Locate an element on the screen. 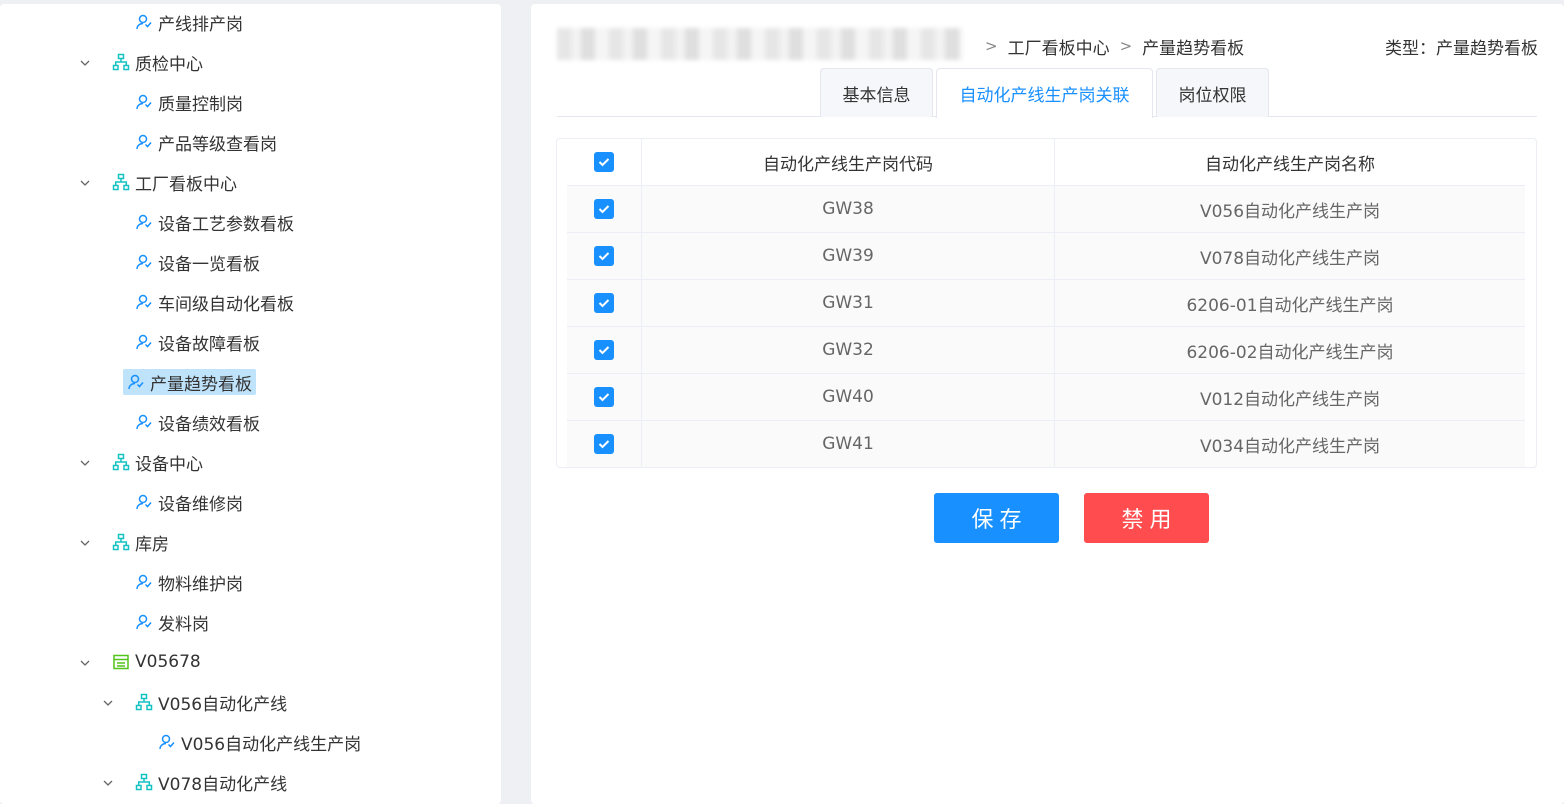 The width and height of the screenshot is (1564, 804). tree-node: 设备故障看板 is located at coordinates (197, 342).